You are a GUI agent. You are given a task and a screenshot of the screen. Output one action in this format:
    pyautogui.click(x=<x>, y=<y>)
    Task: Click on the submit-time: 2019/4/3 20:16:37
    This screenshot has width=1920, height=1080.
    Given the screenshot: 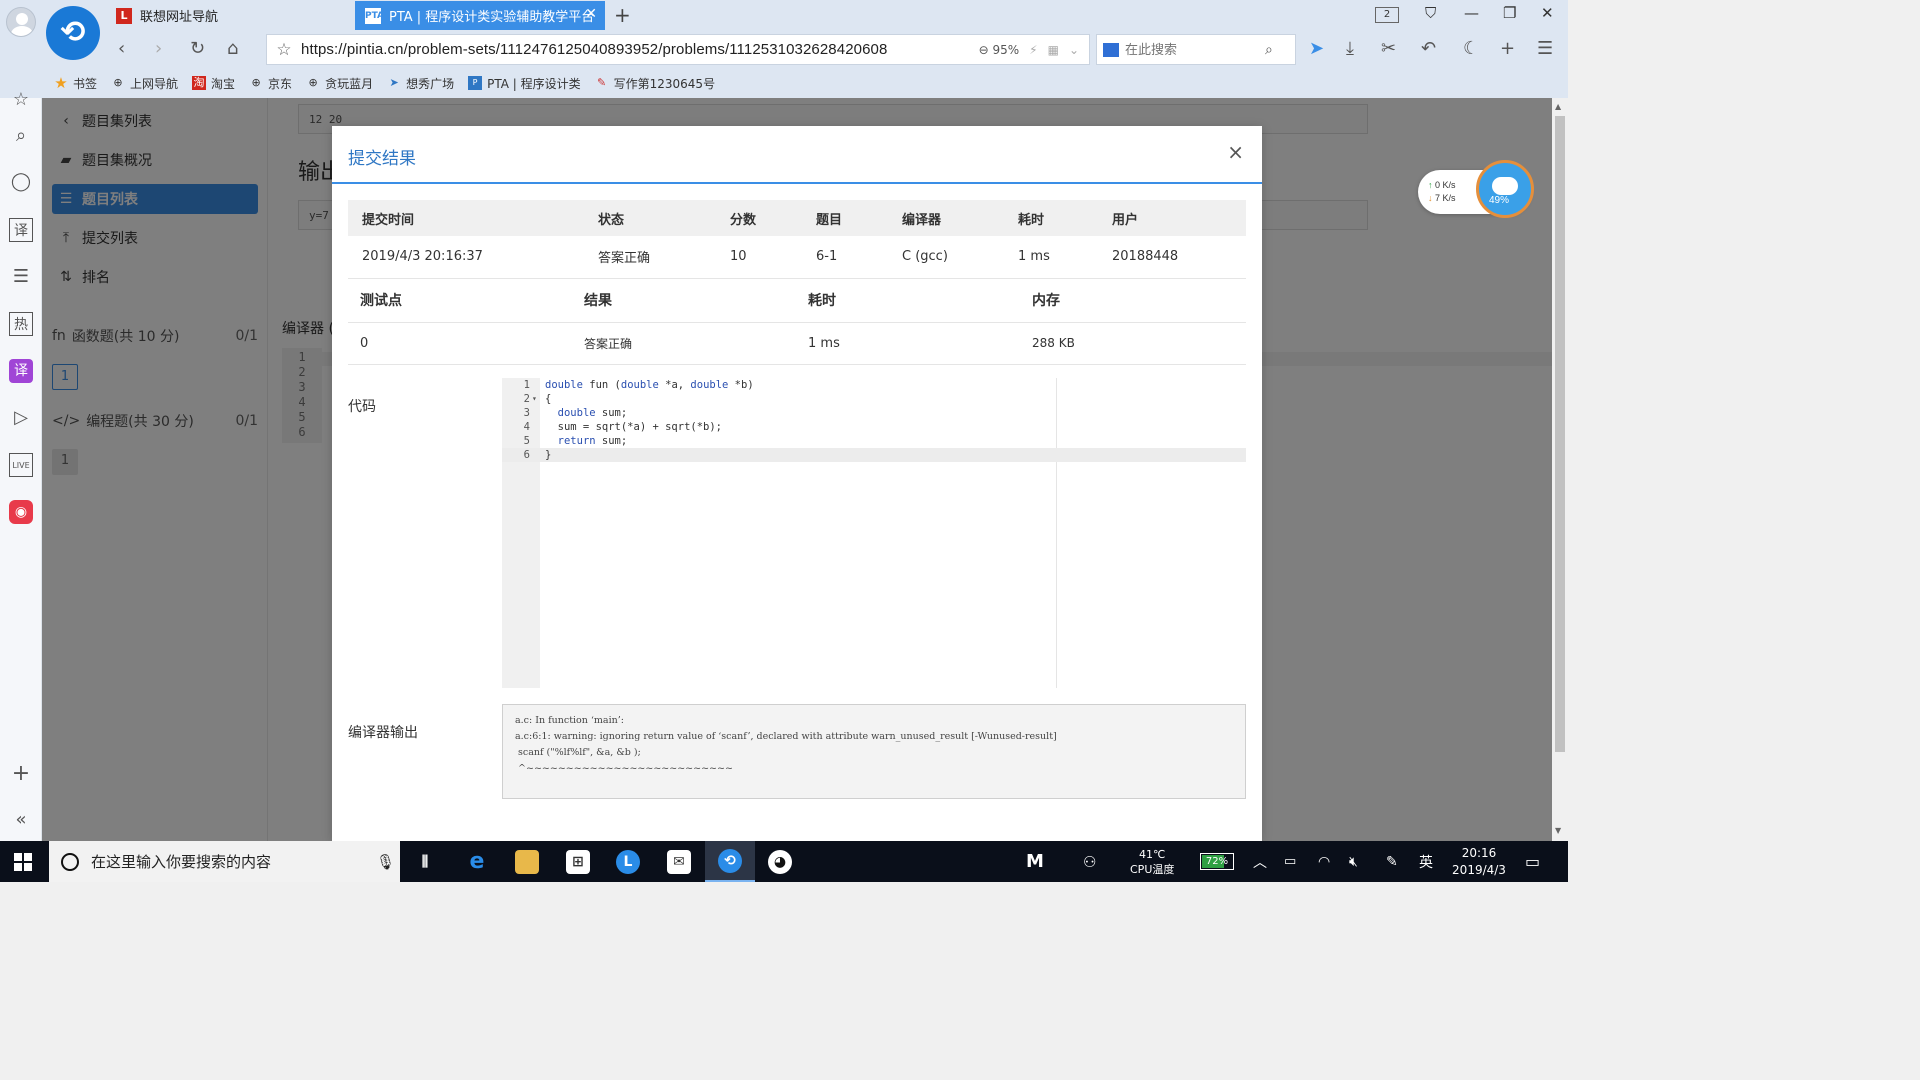 What is the action you would take?
    pyautogui.click(x=466, y=257)
    